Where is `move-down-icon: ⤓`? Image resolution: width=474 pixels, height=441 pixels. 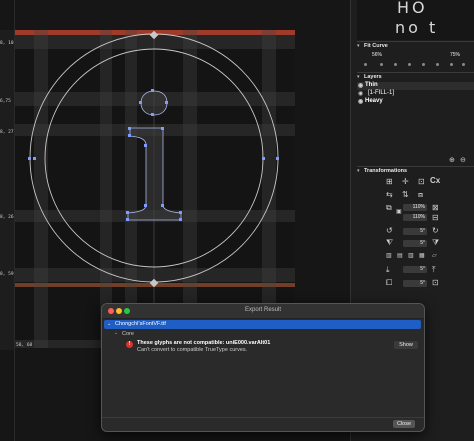
move-down-icon: ⤓ is located at coordinates (388, 270).